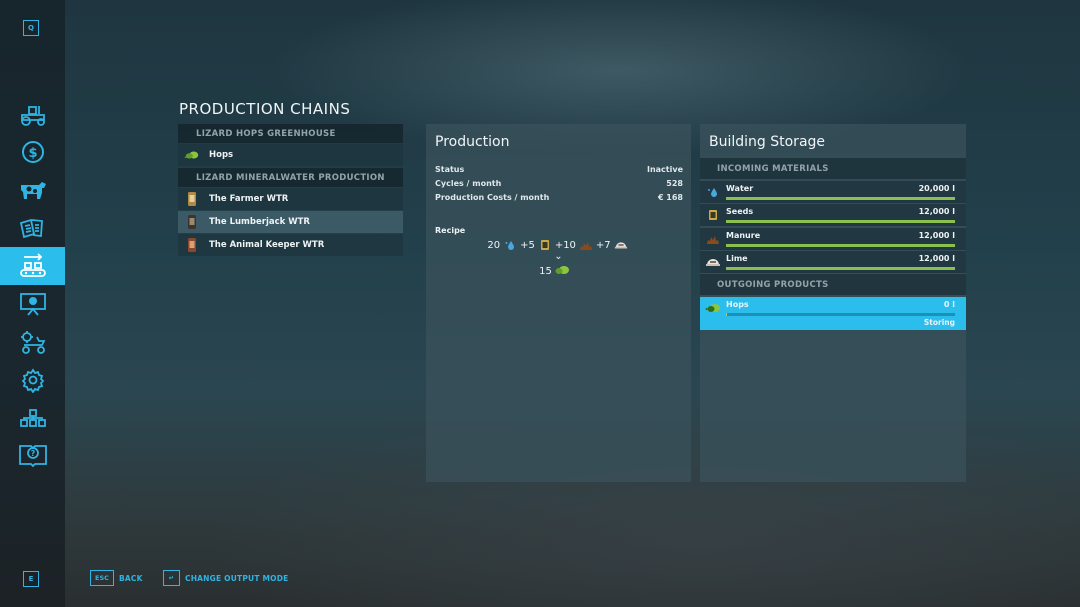 The image size is (1080, 607). What do you see at coordinates (290, 177) in the screenshot?
I see `chain-group-header: LIZARD MINERALWATER PRODUCTION` at bounding box center [290, 177].